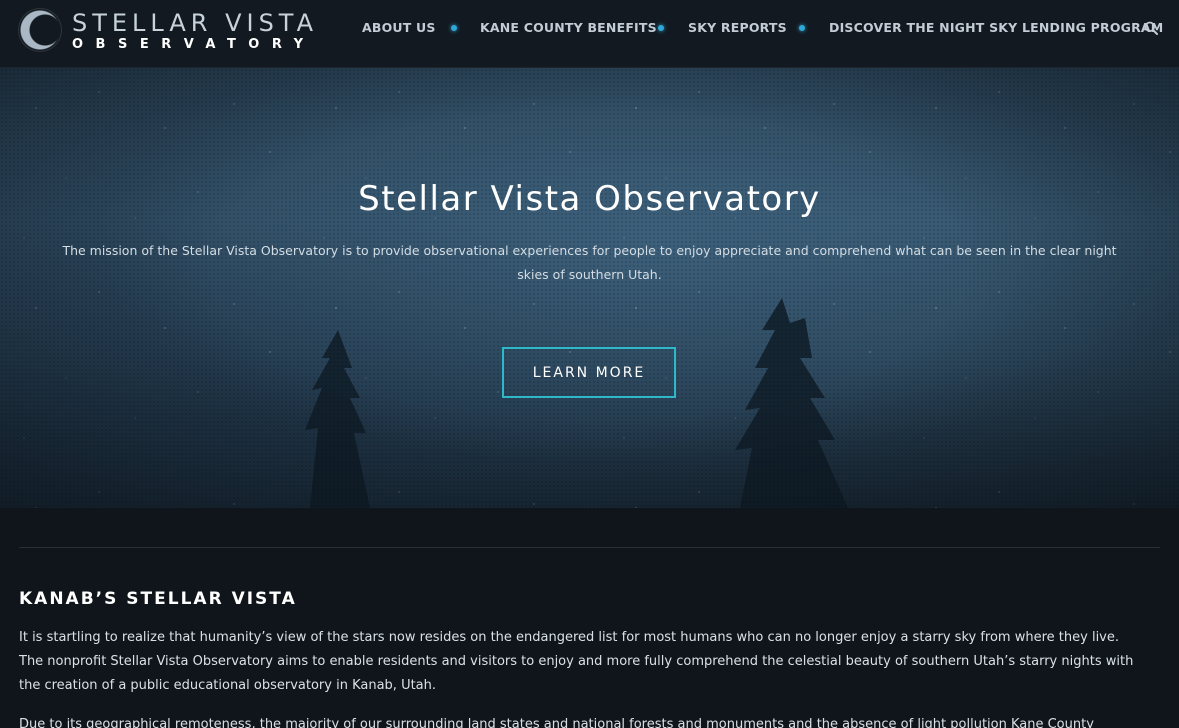 The width and height of the screenshot is (1179, 728). What do you see at coordinates (589, 547) in the screenshot?
I see `section-divider` at bounding box center [589, 547].